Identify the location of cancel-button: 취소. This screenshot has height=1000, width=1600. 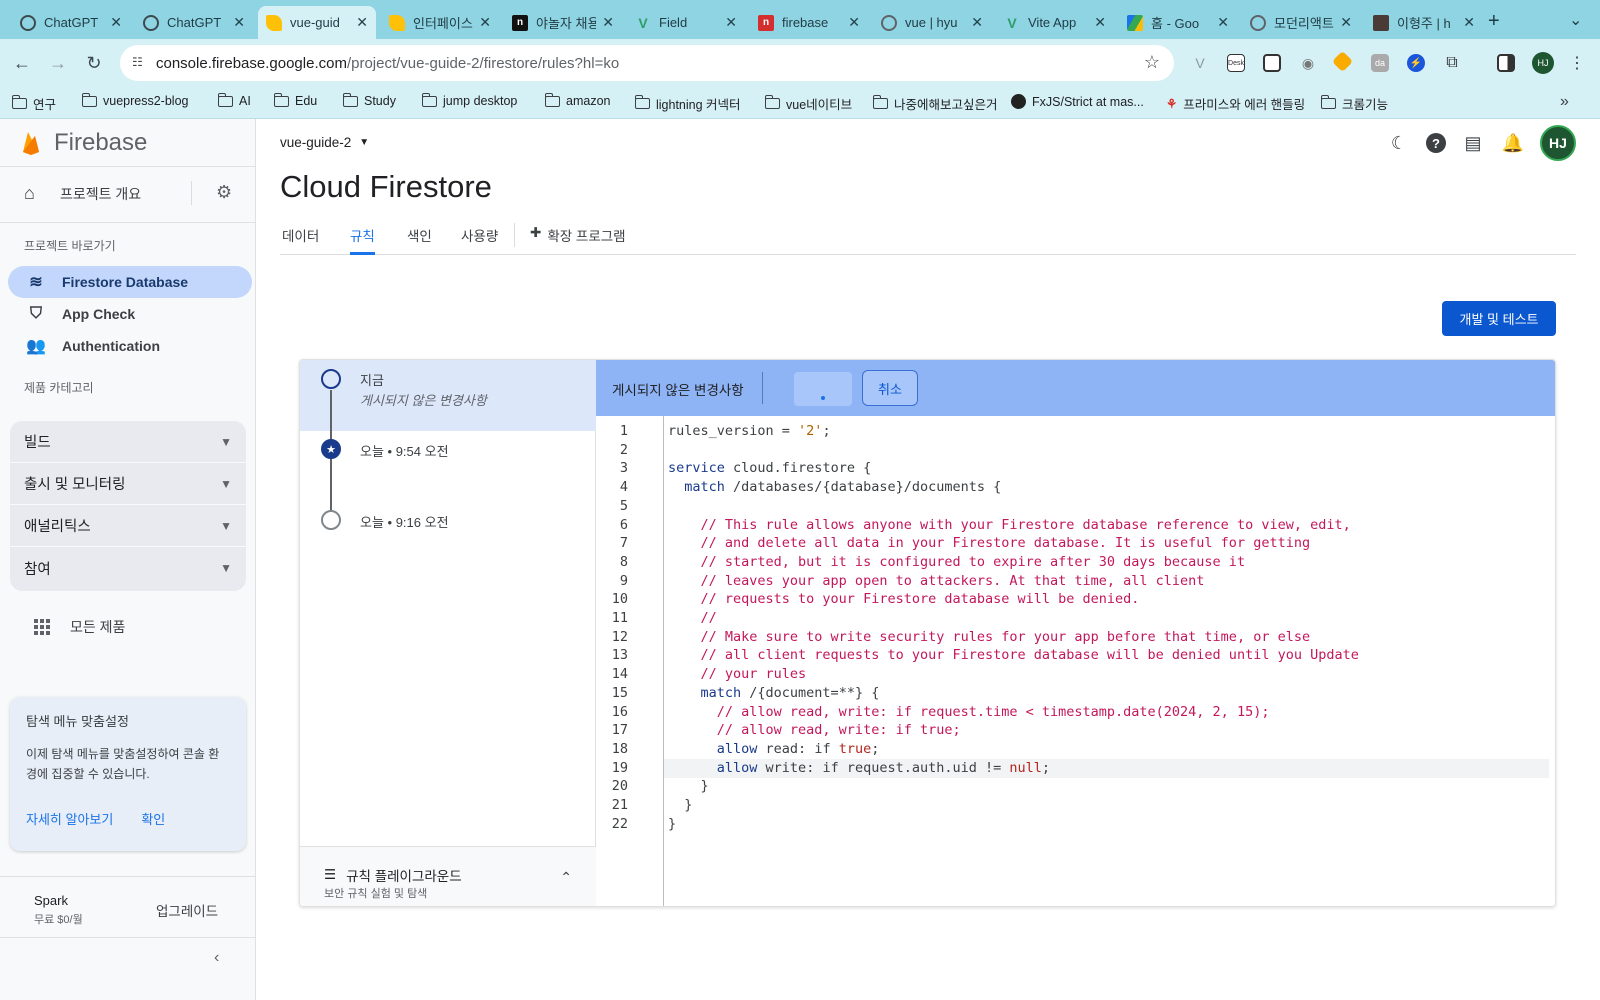
(890, 388).